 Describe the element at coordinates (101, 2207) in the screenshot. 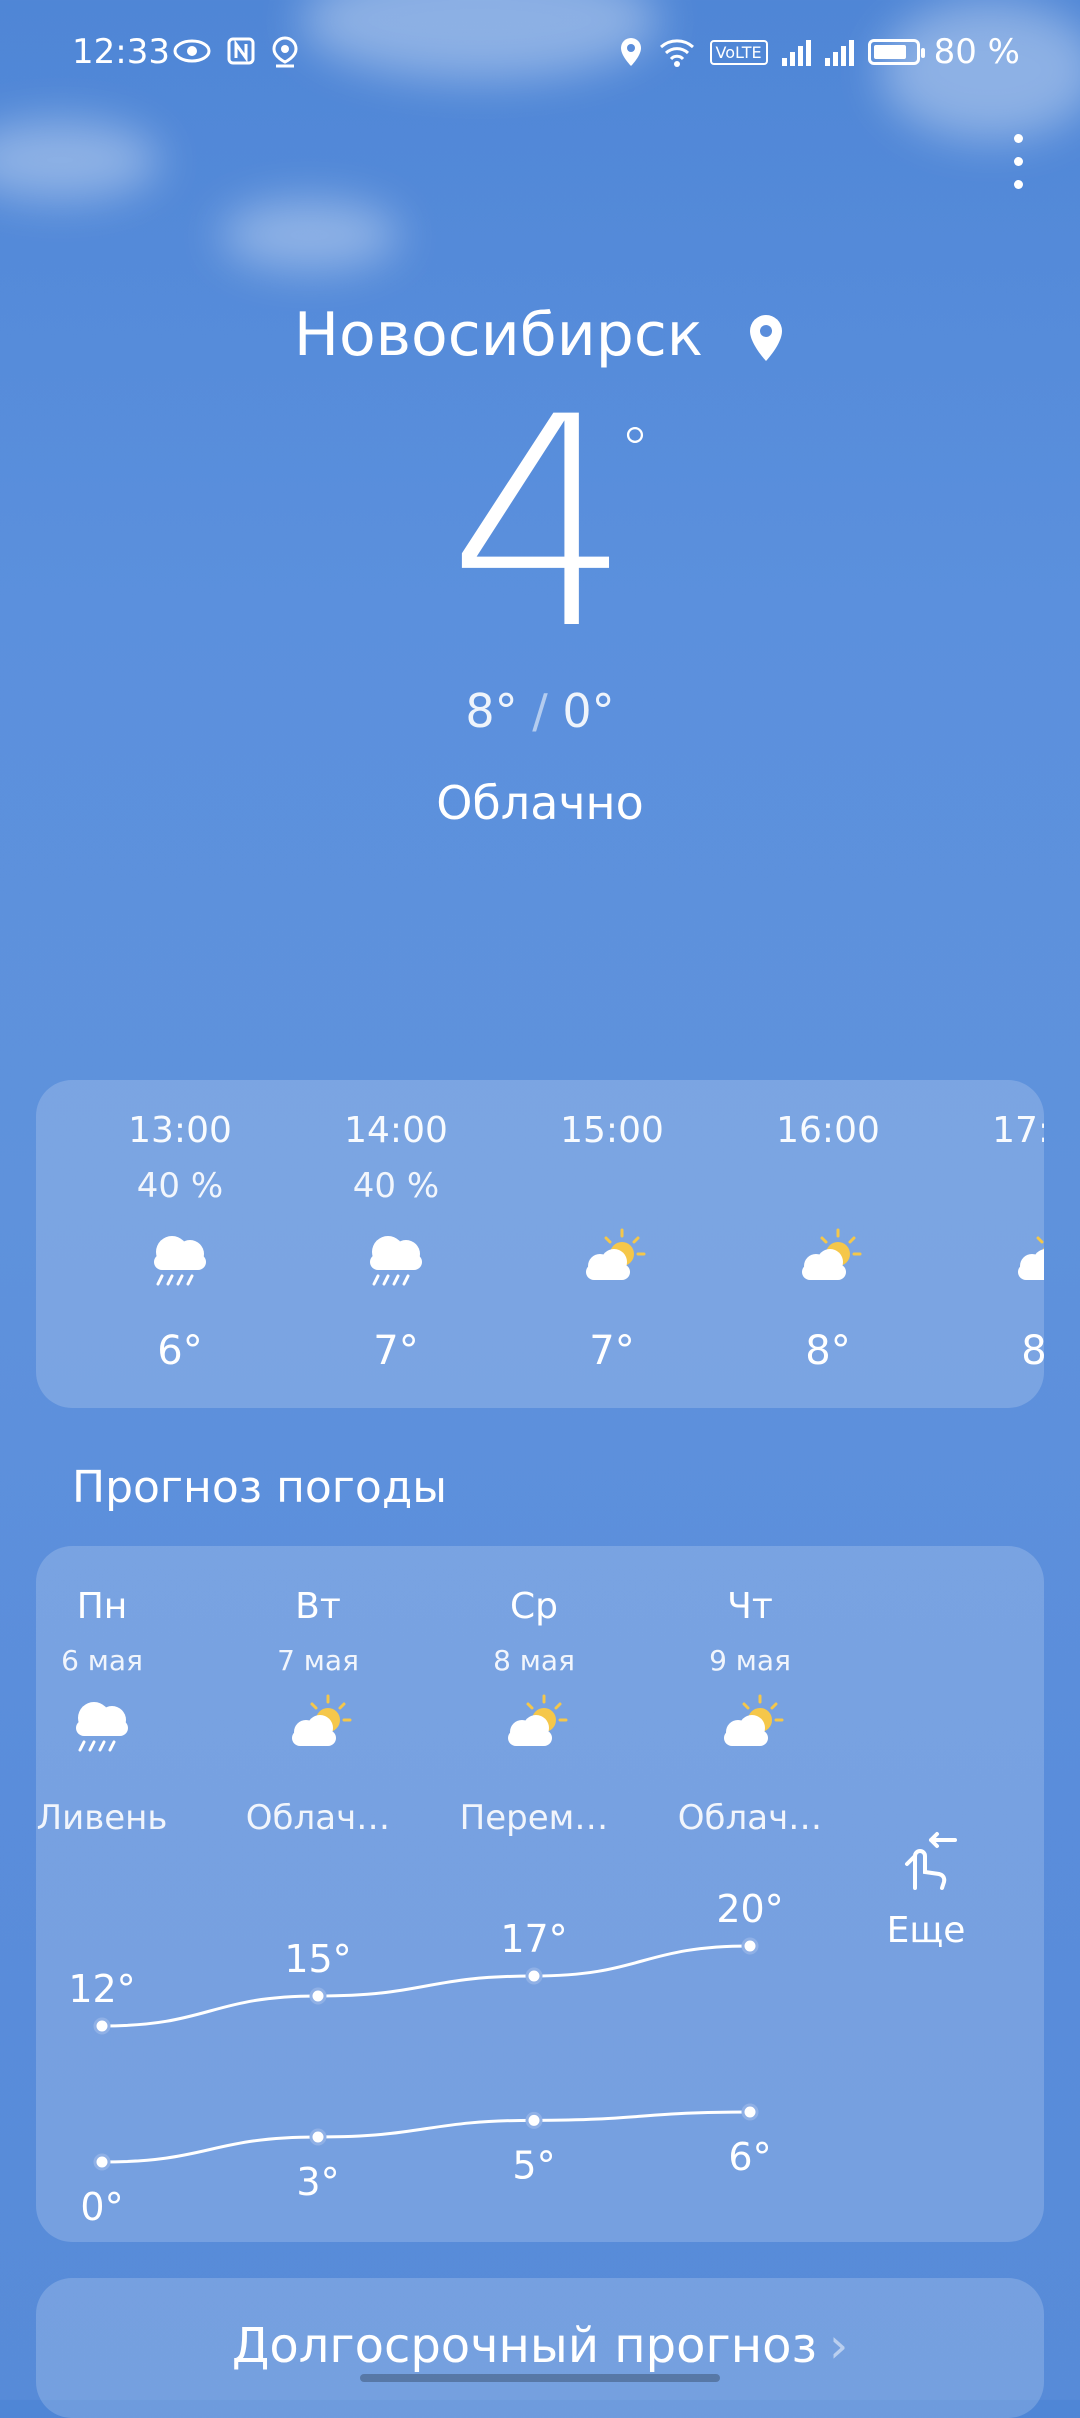

I see `low-temp-label: 0°` at that location.